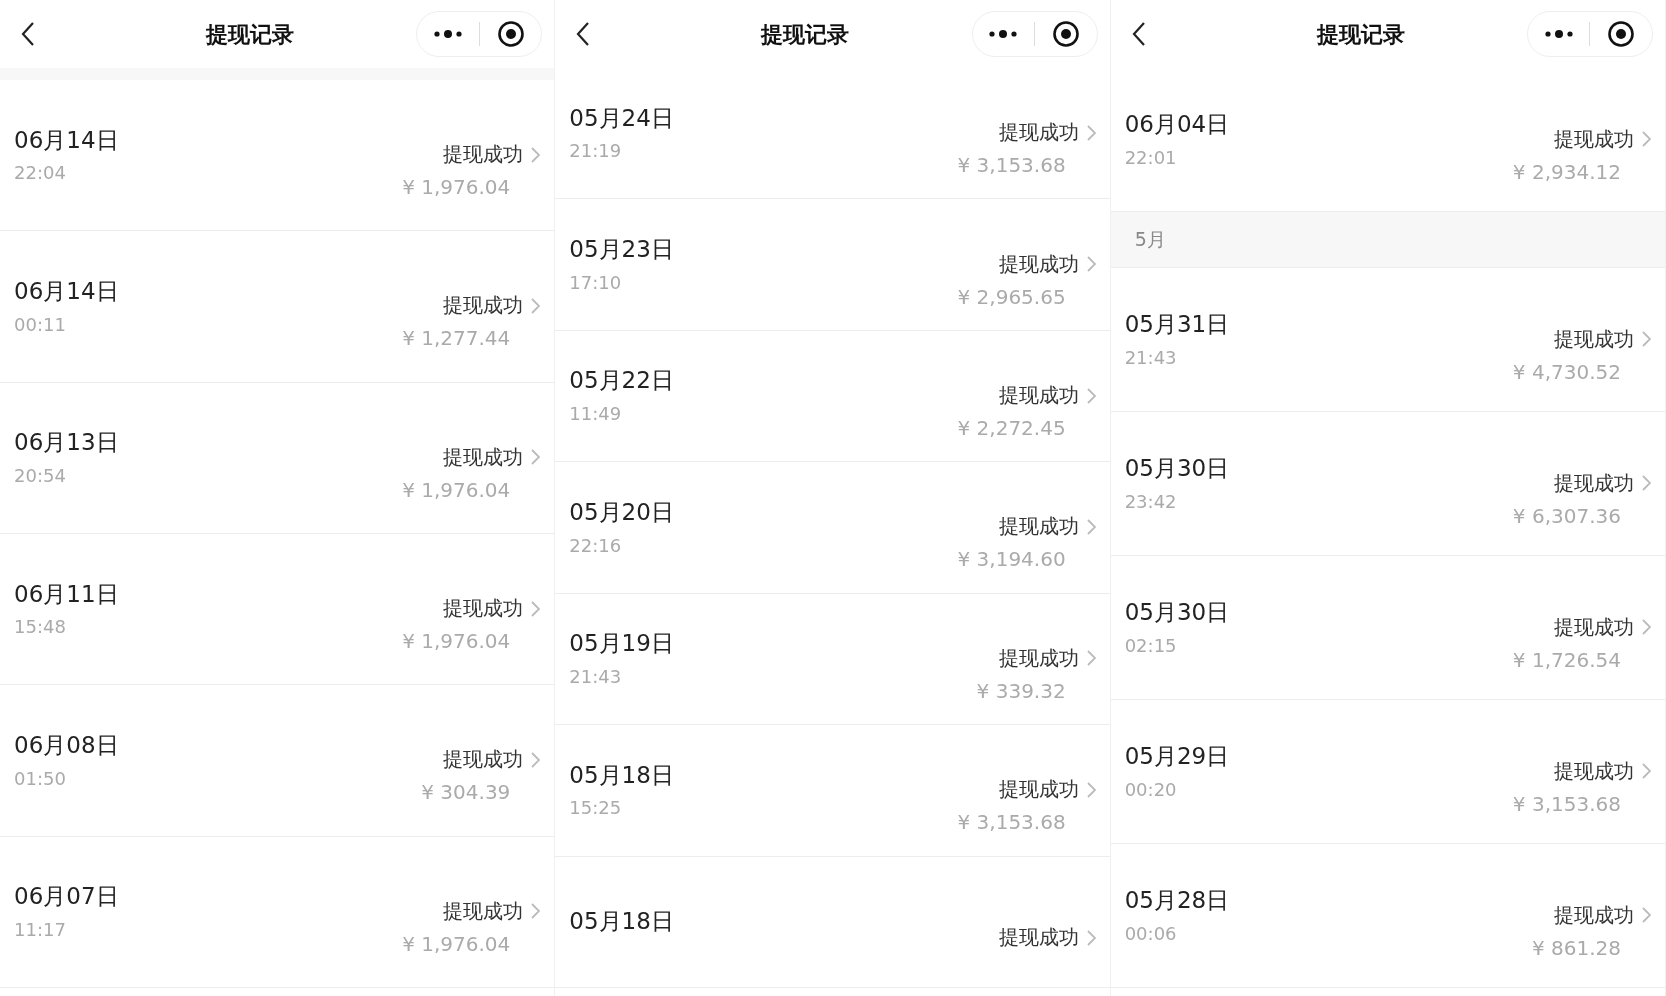 The width and height of the screenshot is (1666, 996). What do you see at coordinates (66, 745) in the screenshot?
I see `record-date: 06月08日` at bounding box center [66, 745].